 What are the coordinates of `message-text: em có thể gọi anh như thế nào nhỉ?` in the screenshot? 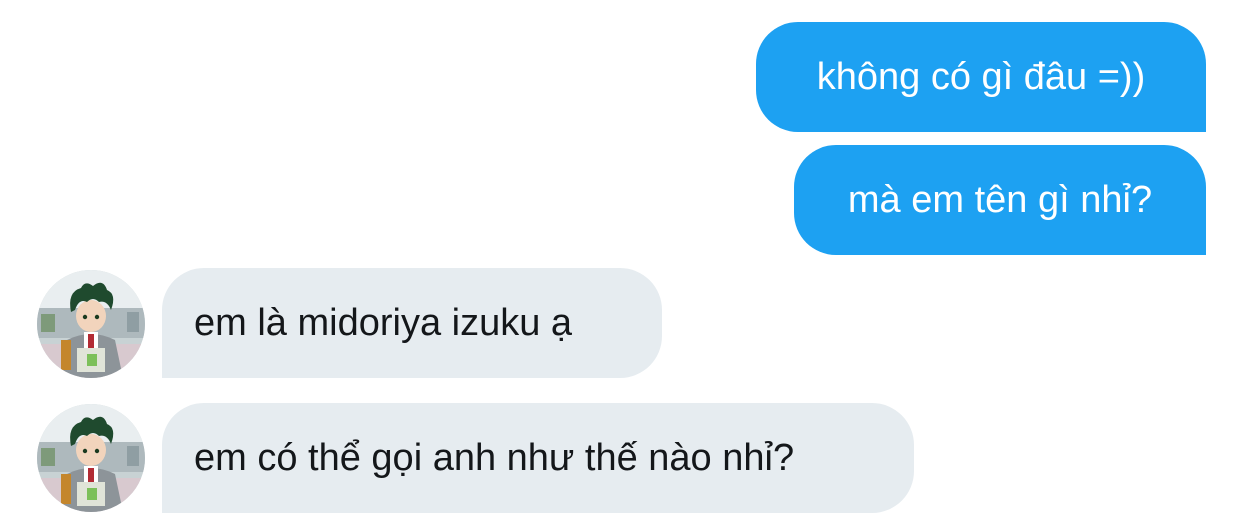 It's located at (494, 458).